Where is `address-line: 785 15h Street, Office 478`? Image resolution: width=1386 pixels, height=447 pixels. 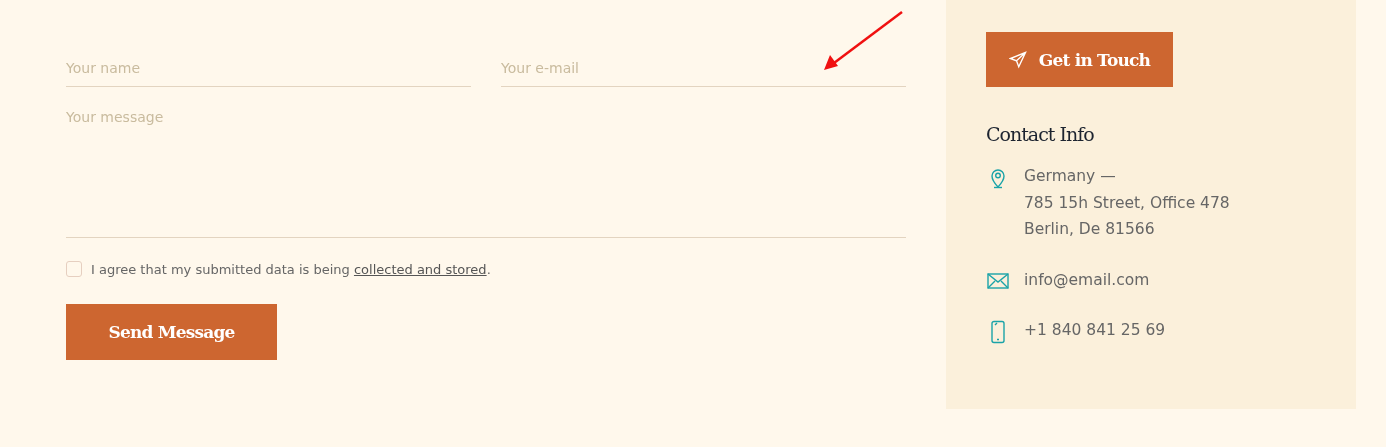
address-line: 785 15h Street, Office 478 is located at coordinates (1127, 203).